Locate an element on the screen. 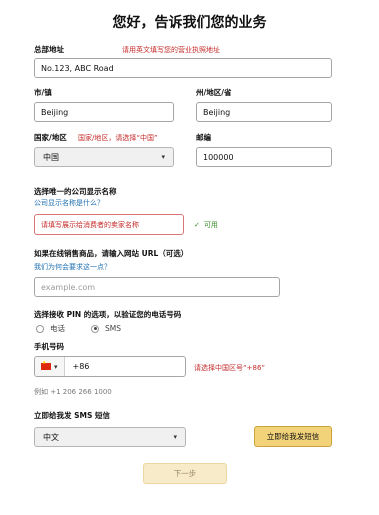  display-name-status: ✓ 可用 is located at coordinates (206, 225).